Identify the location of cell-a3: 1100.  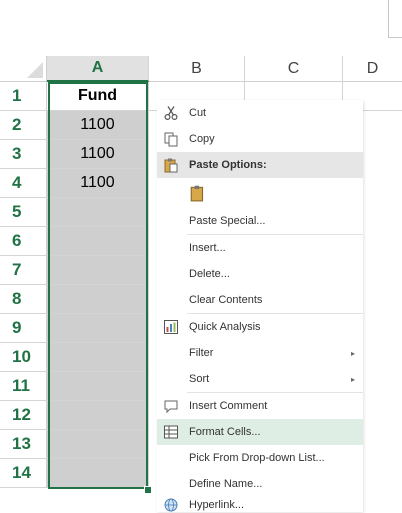
(98, 154).